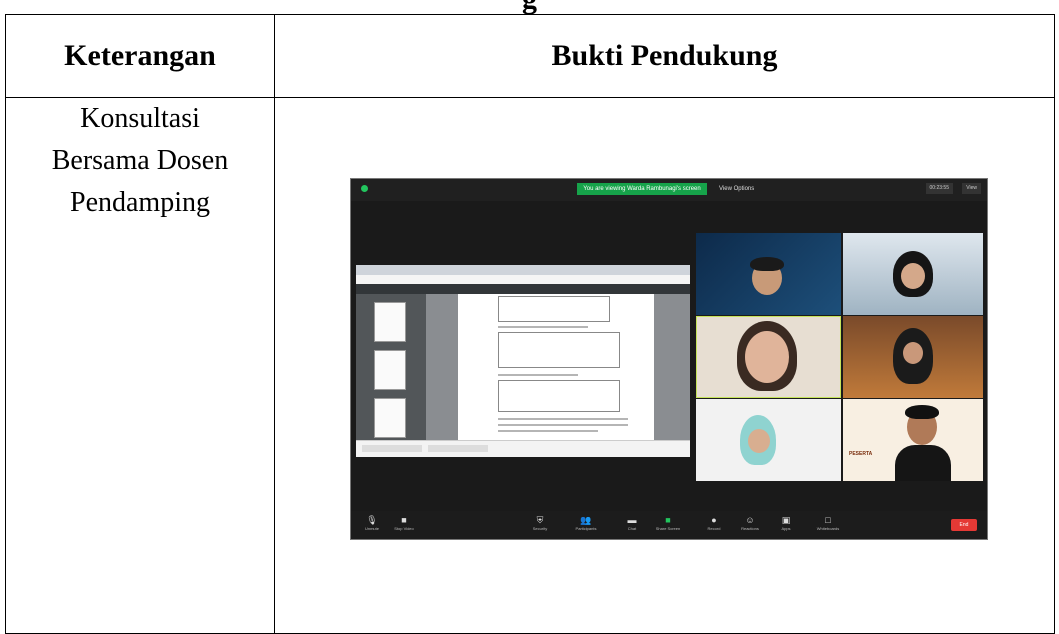 The image size is (1059, 634). I want to click on whiteboard-icon: □, so click(828, 520).